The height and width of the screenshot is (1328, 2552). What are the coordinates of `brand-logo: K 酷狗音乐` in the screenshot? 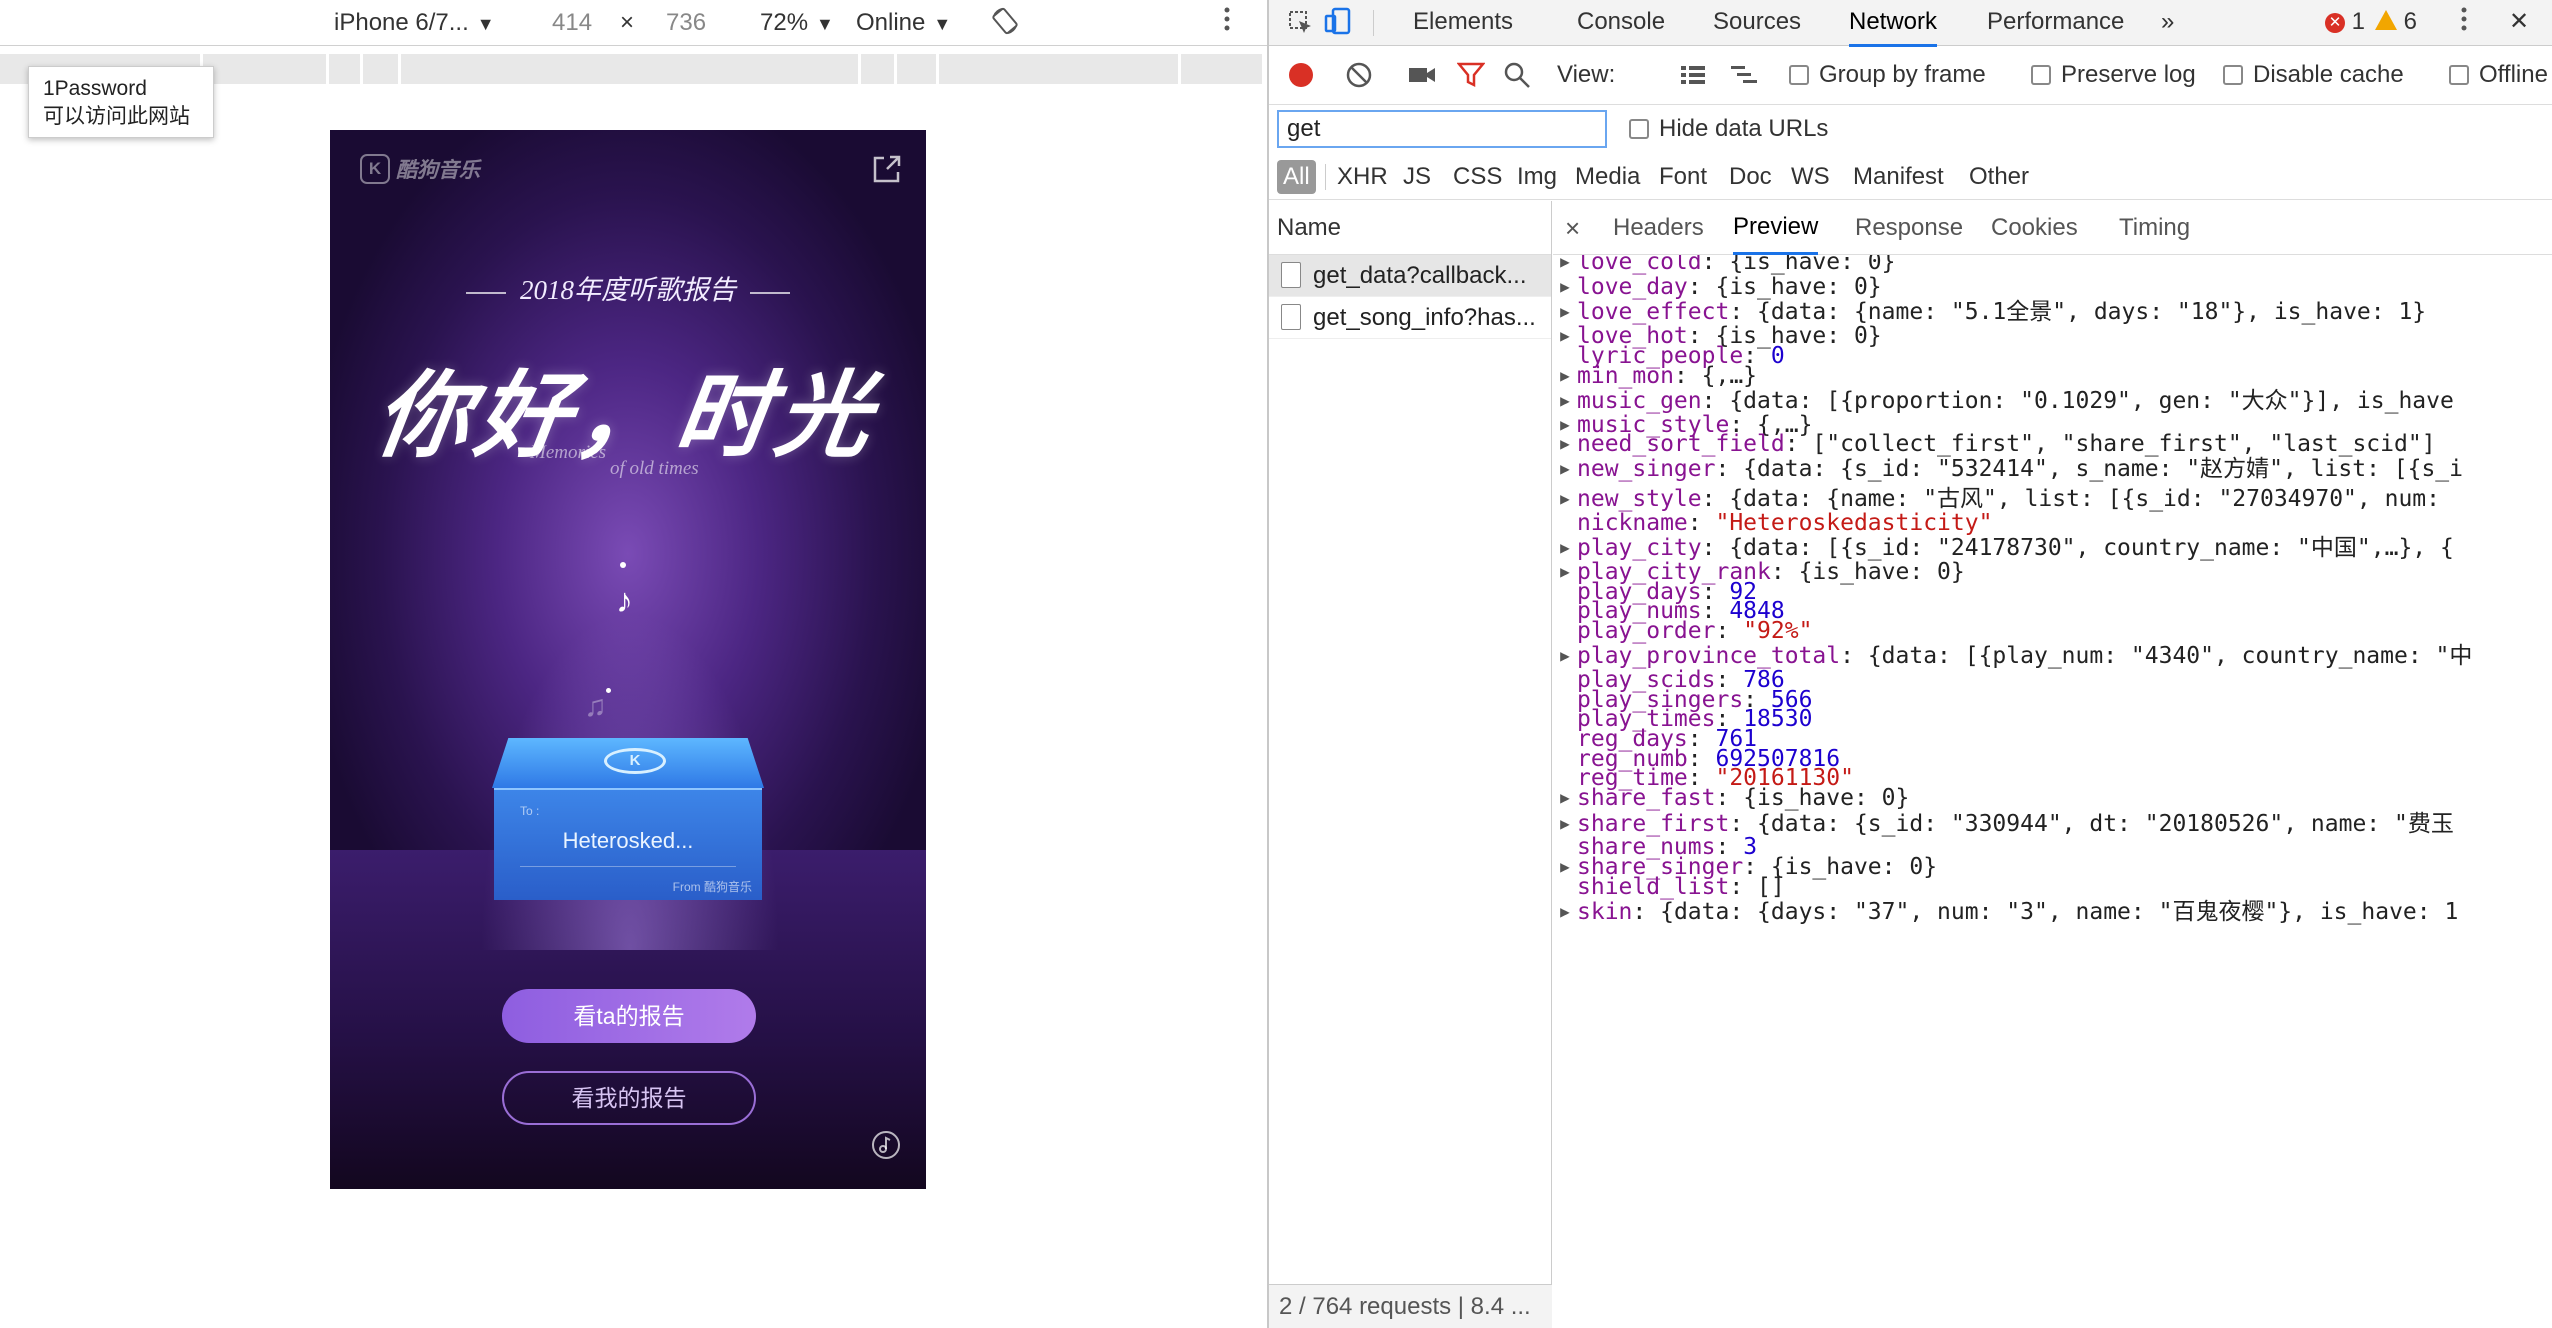 It's located at (420, 169).